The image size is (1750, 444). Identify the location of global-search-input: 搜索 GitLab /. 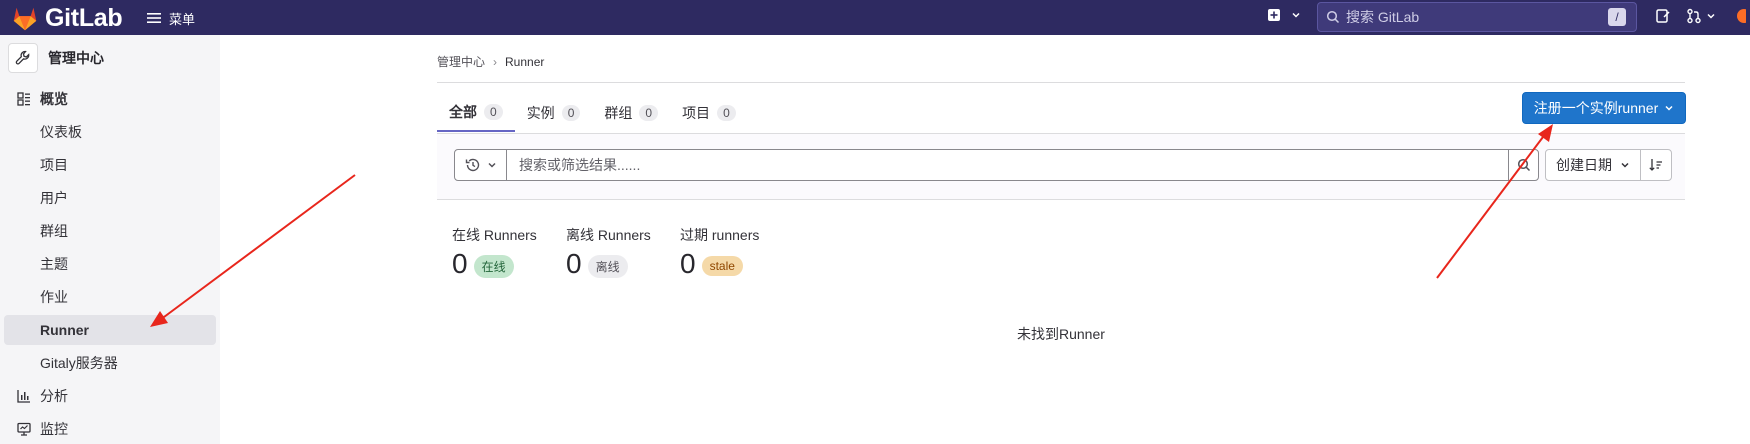
(1477, 17).